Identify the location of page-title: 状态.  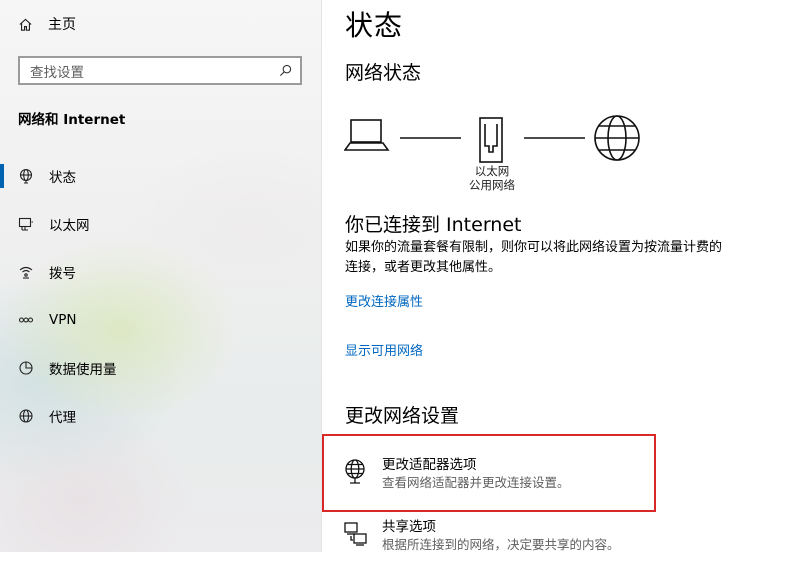
(374, 25).